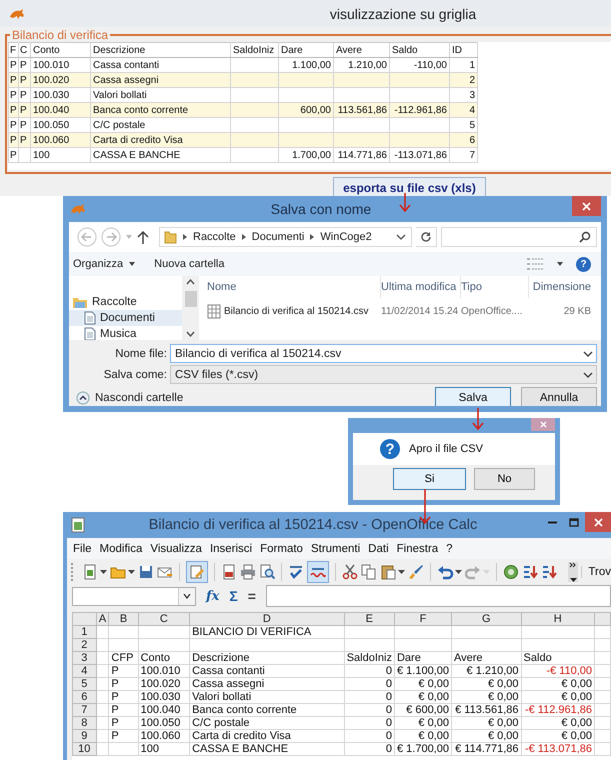  What do you see at coordinates (84, 684) in the screenshot?
I see `row-header: 5` at bounding box center [84, 684].